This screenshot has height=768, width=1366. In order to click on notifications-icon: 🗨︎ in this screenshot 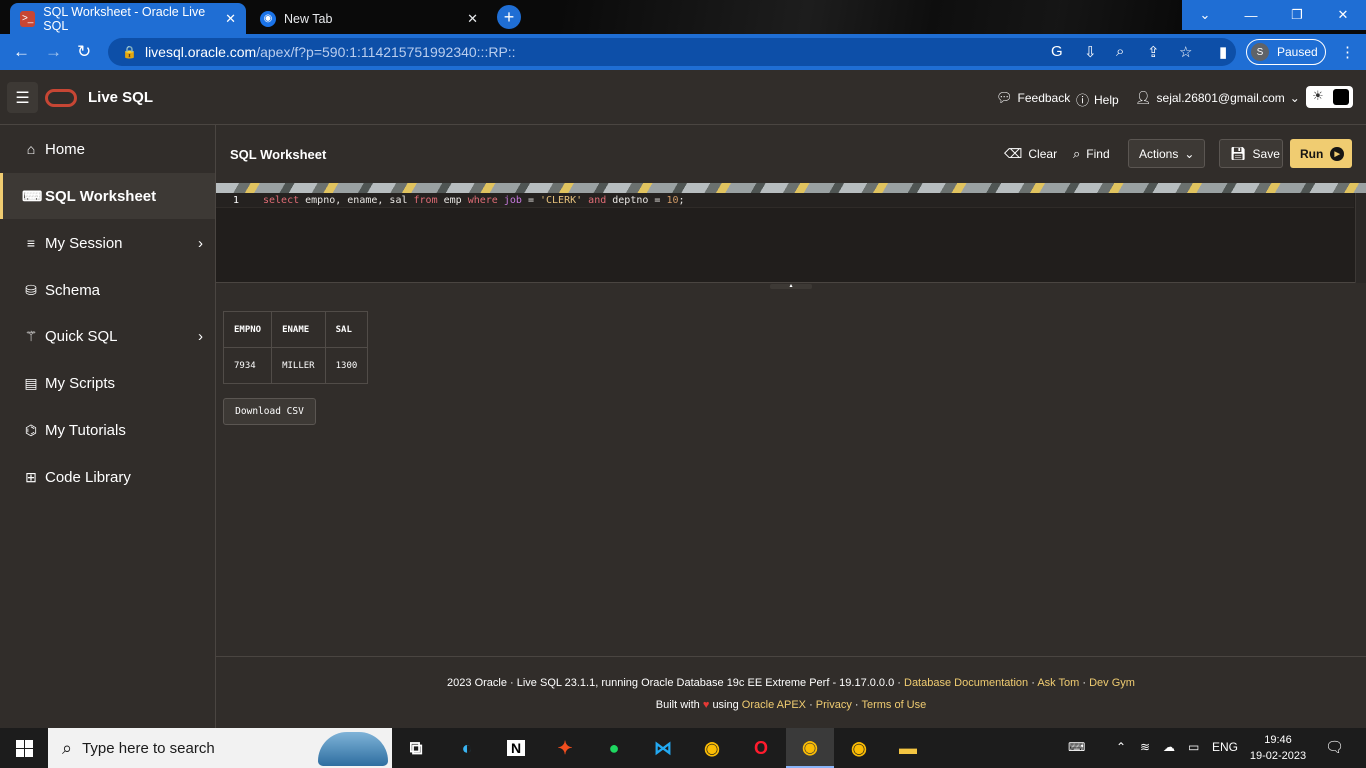, I will do `click(1334, 747)`.